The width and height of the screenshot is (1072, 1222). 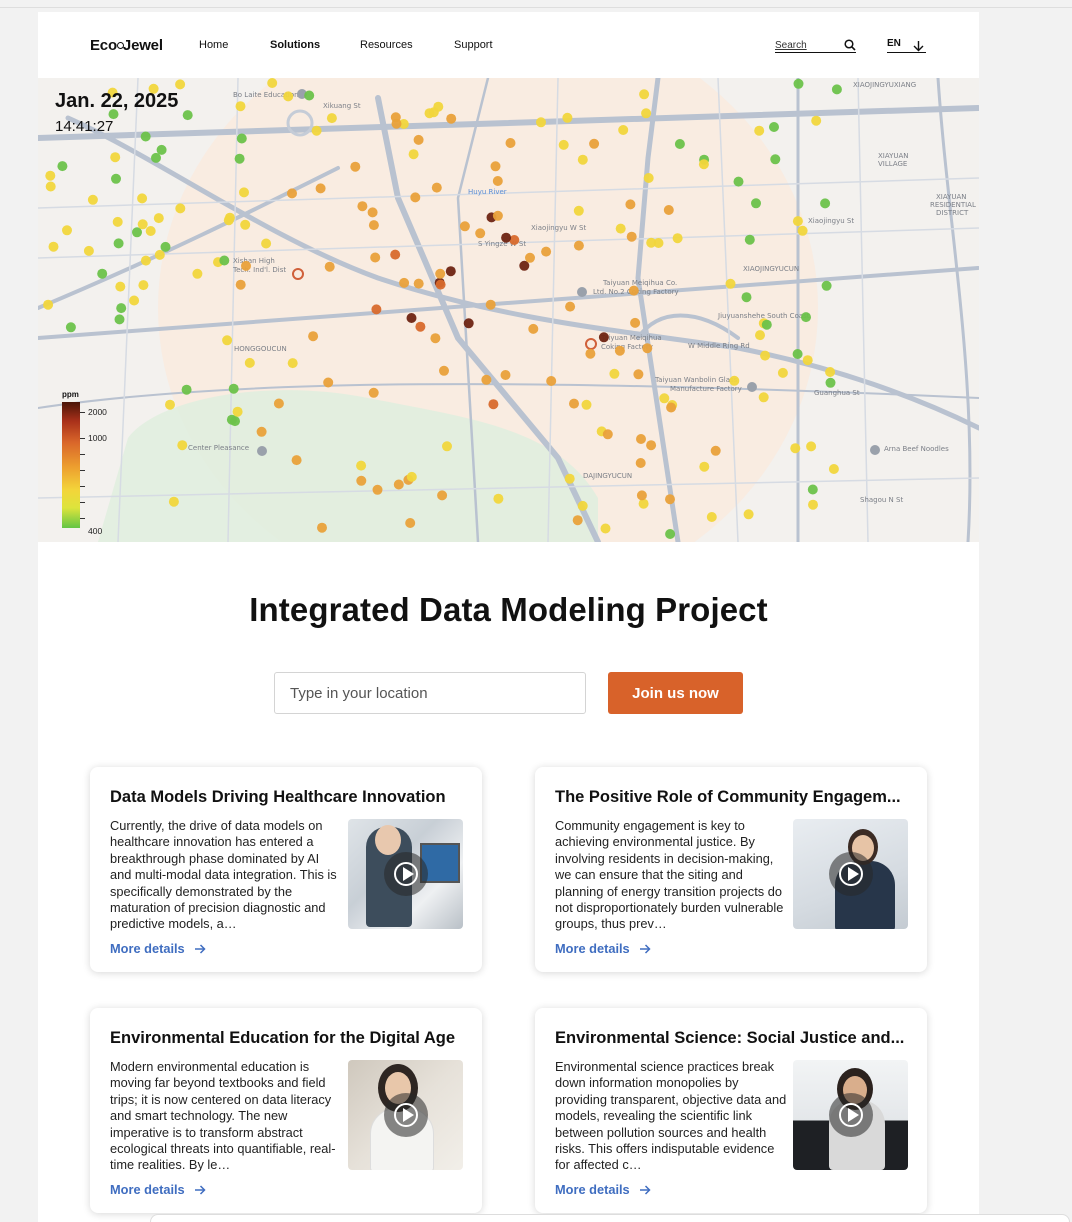 What do you see at coordinates (430, 693) in the screenshot?
I see `location-input` at bounding box center [430, 693].